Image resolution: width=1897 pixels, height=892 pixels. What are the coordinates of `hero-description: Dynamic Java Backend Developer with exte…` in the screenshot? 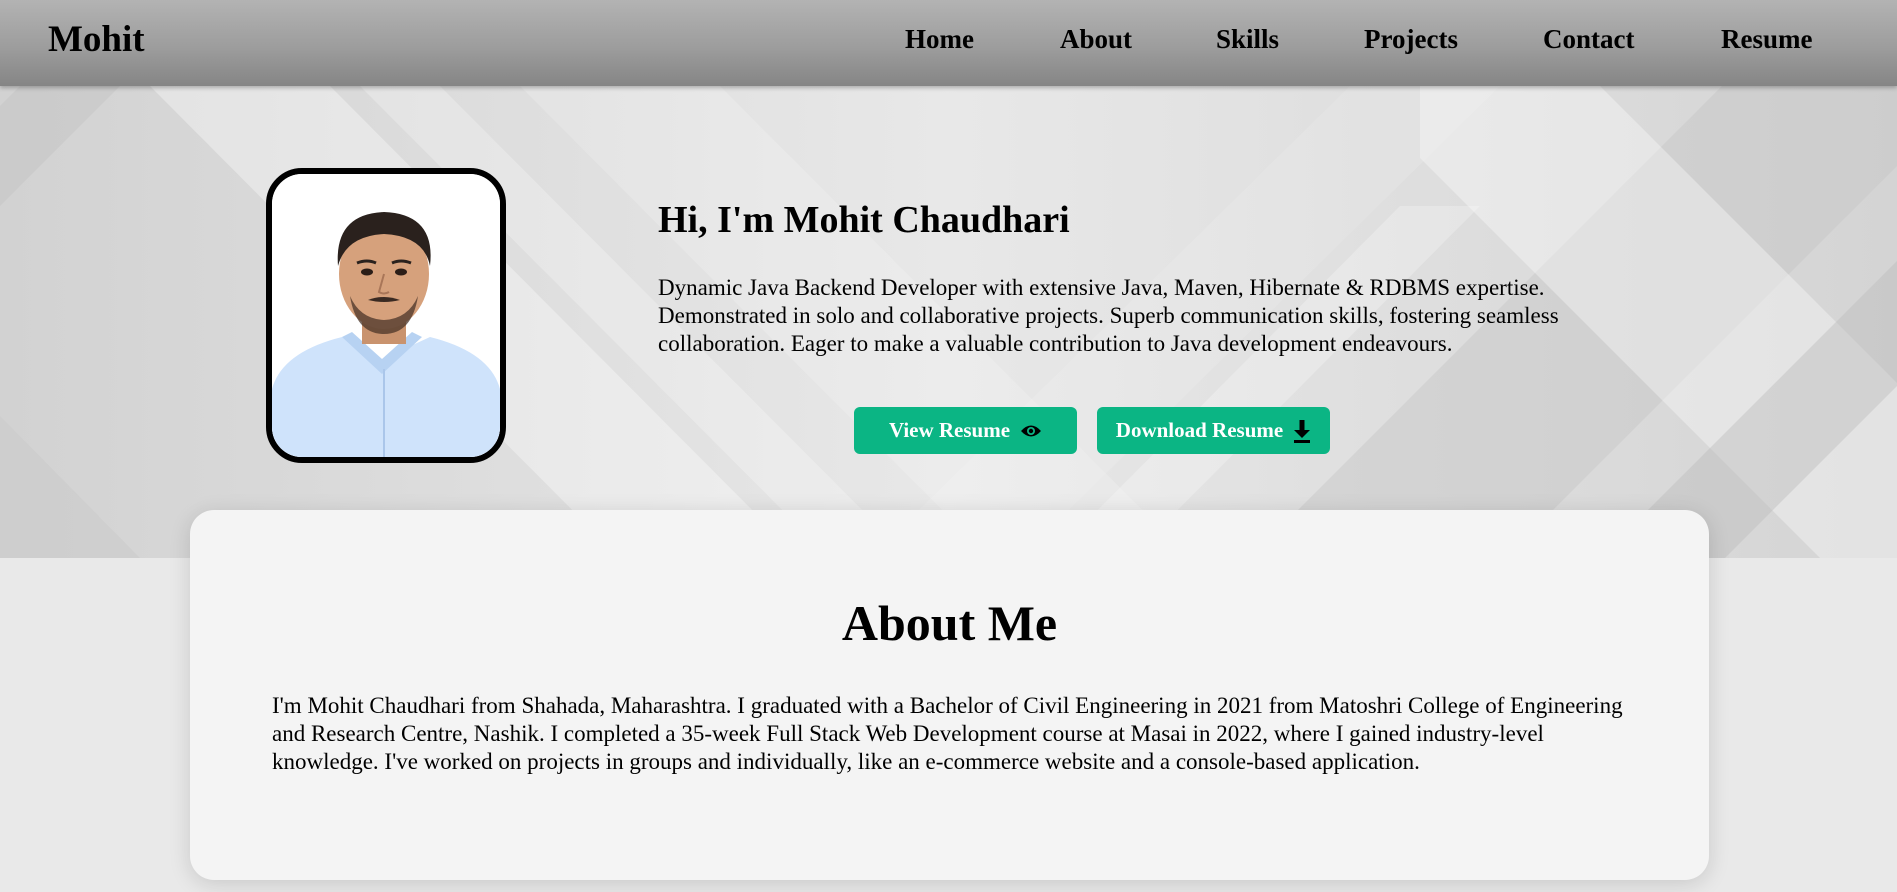 It's located at (1108, 315).